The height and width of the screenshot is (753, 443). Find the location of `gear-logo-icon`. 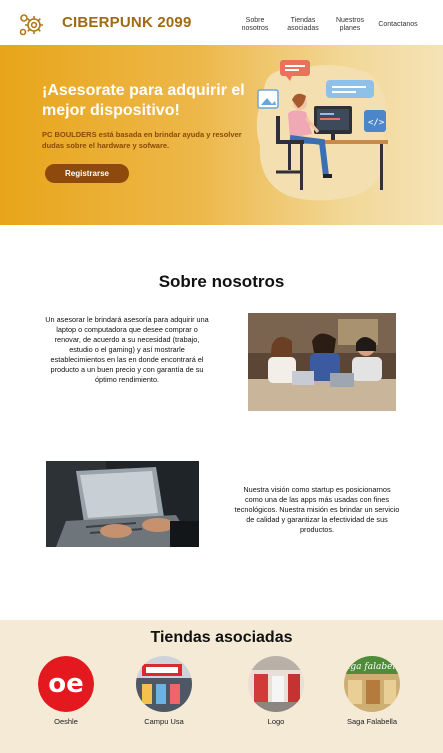

gear-logo-icon is located at coordinates (32, 25).